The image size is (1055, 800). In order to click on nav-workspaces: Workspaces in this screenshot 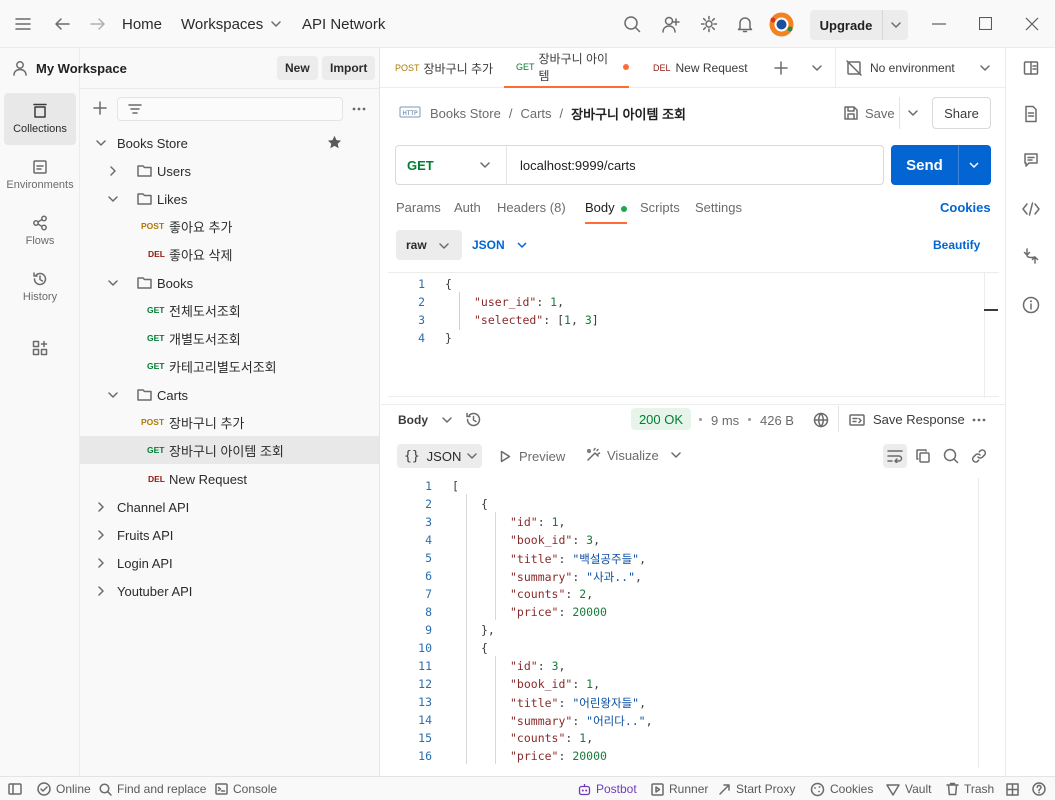, I will do `click(231, 24)`.